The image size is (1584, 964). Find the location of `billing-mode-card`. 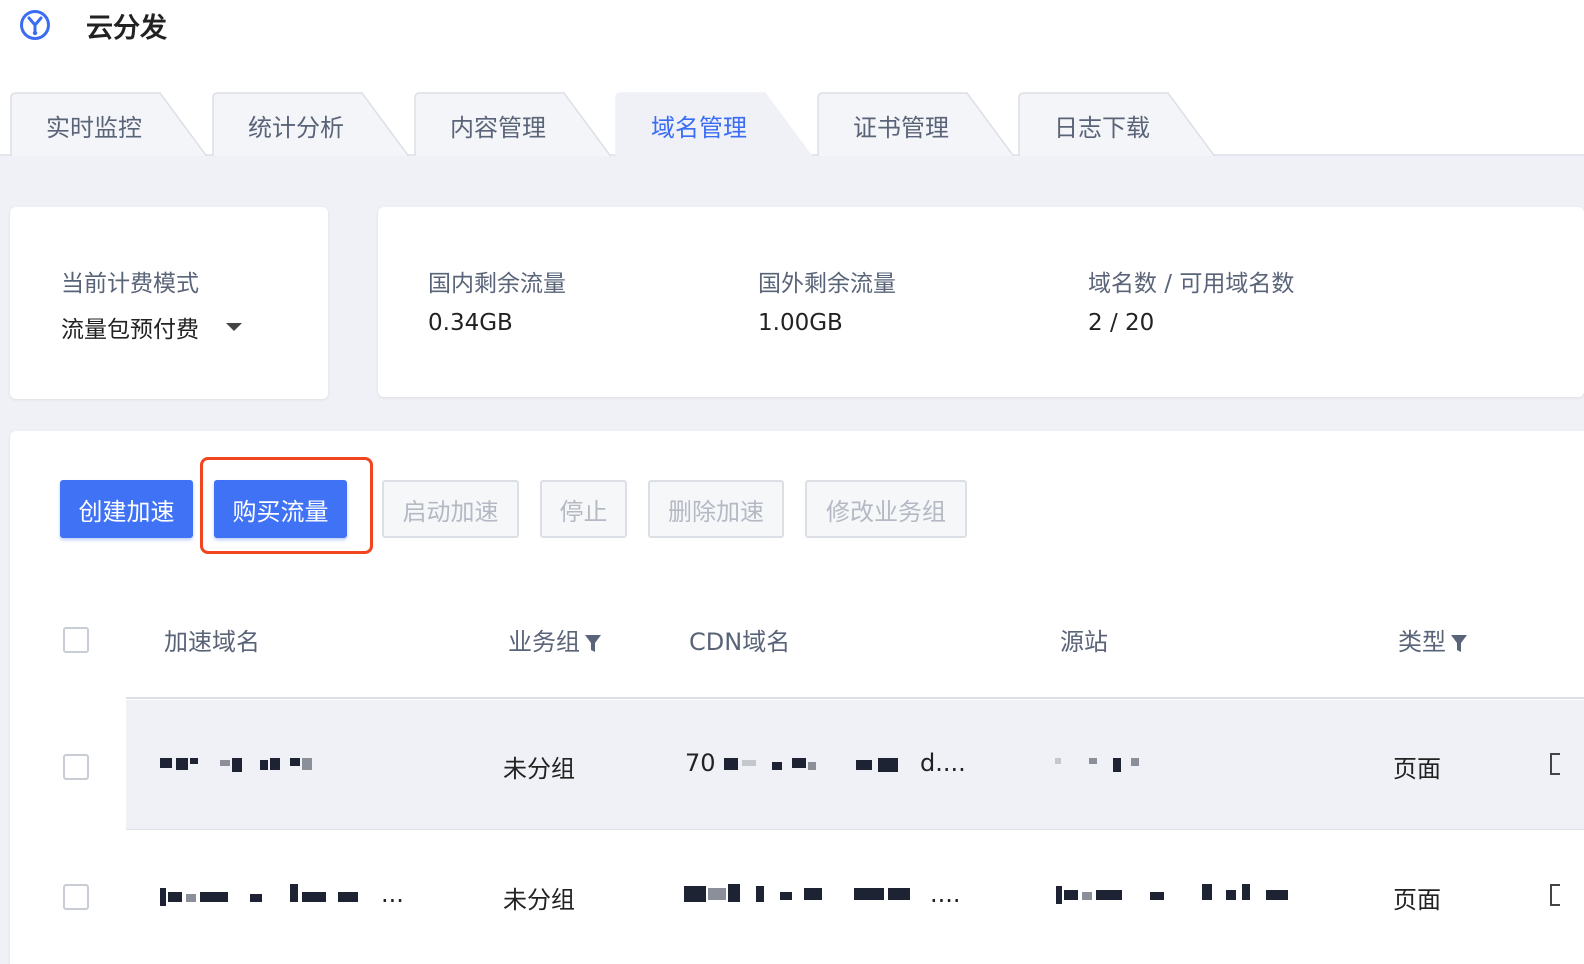

billing-mode-card is located at coordinates (169, 303).